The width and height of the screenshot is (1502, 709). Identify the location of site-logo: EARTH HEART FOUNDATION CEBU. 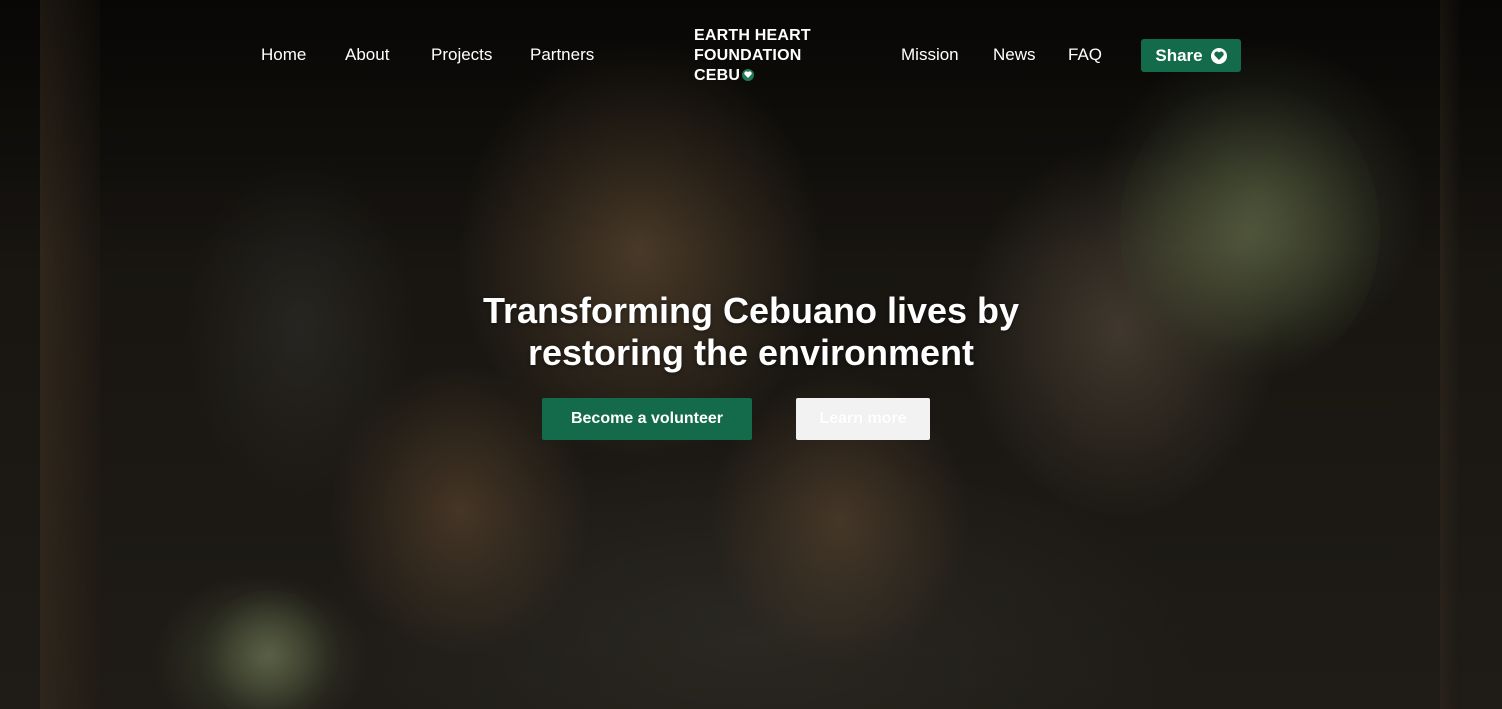
(752, 56).